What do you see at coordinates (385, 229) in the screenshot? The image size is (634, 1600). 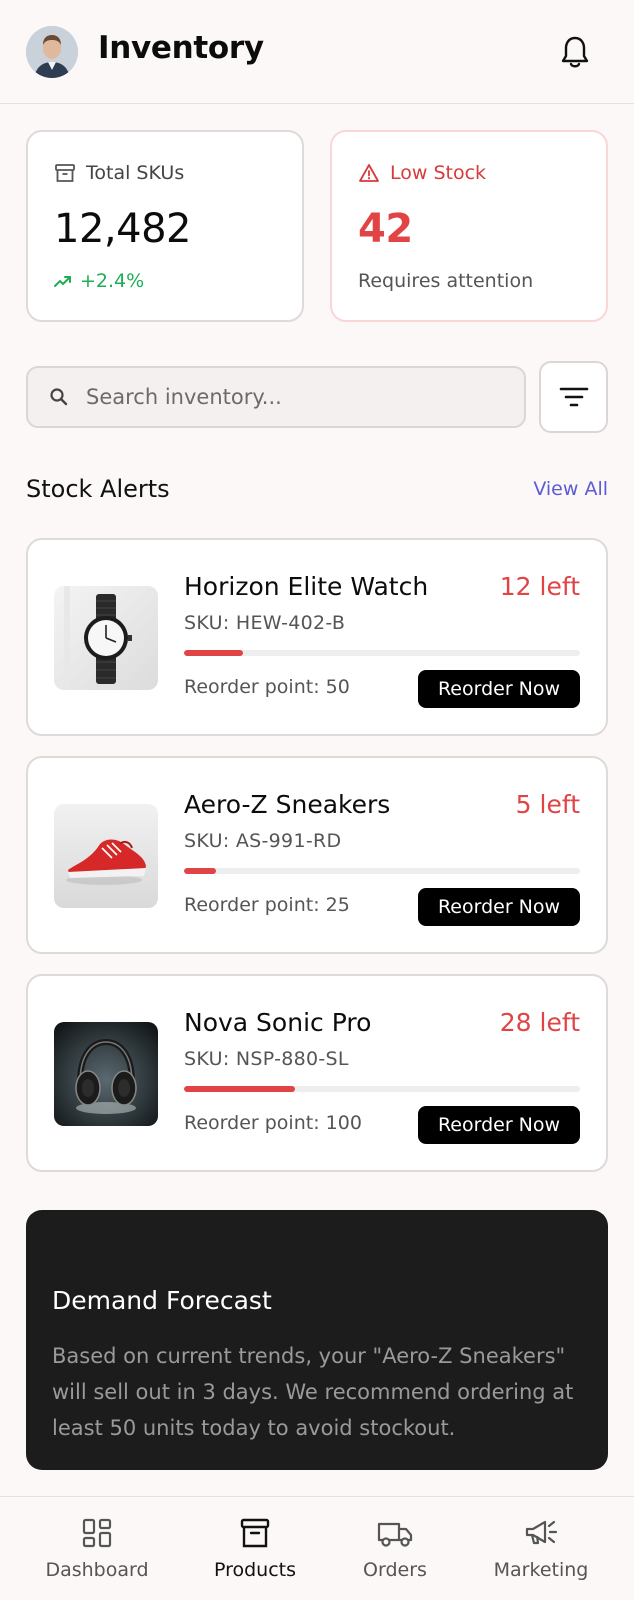 I see `low-stock-value: 42` at bounding box center [385, 229].